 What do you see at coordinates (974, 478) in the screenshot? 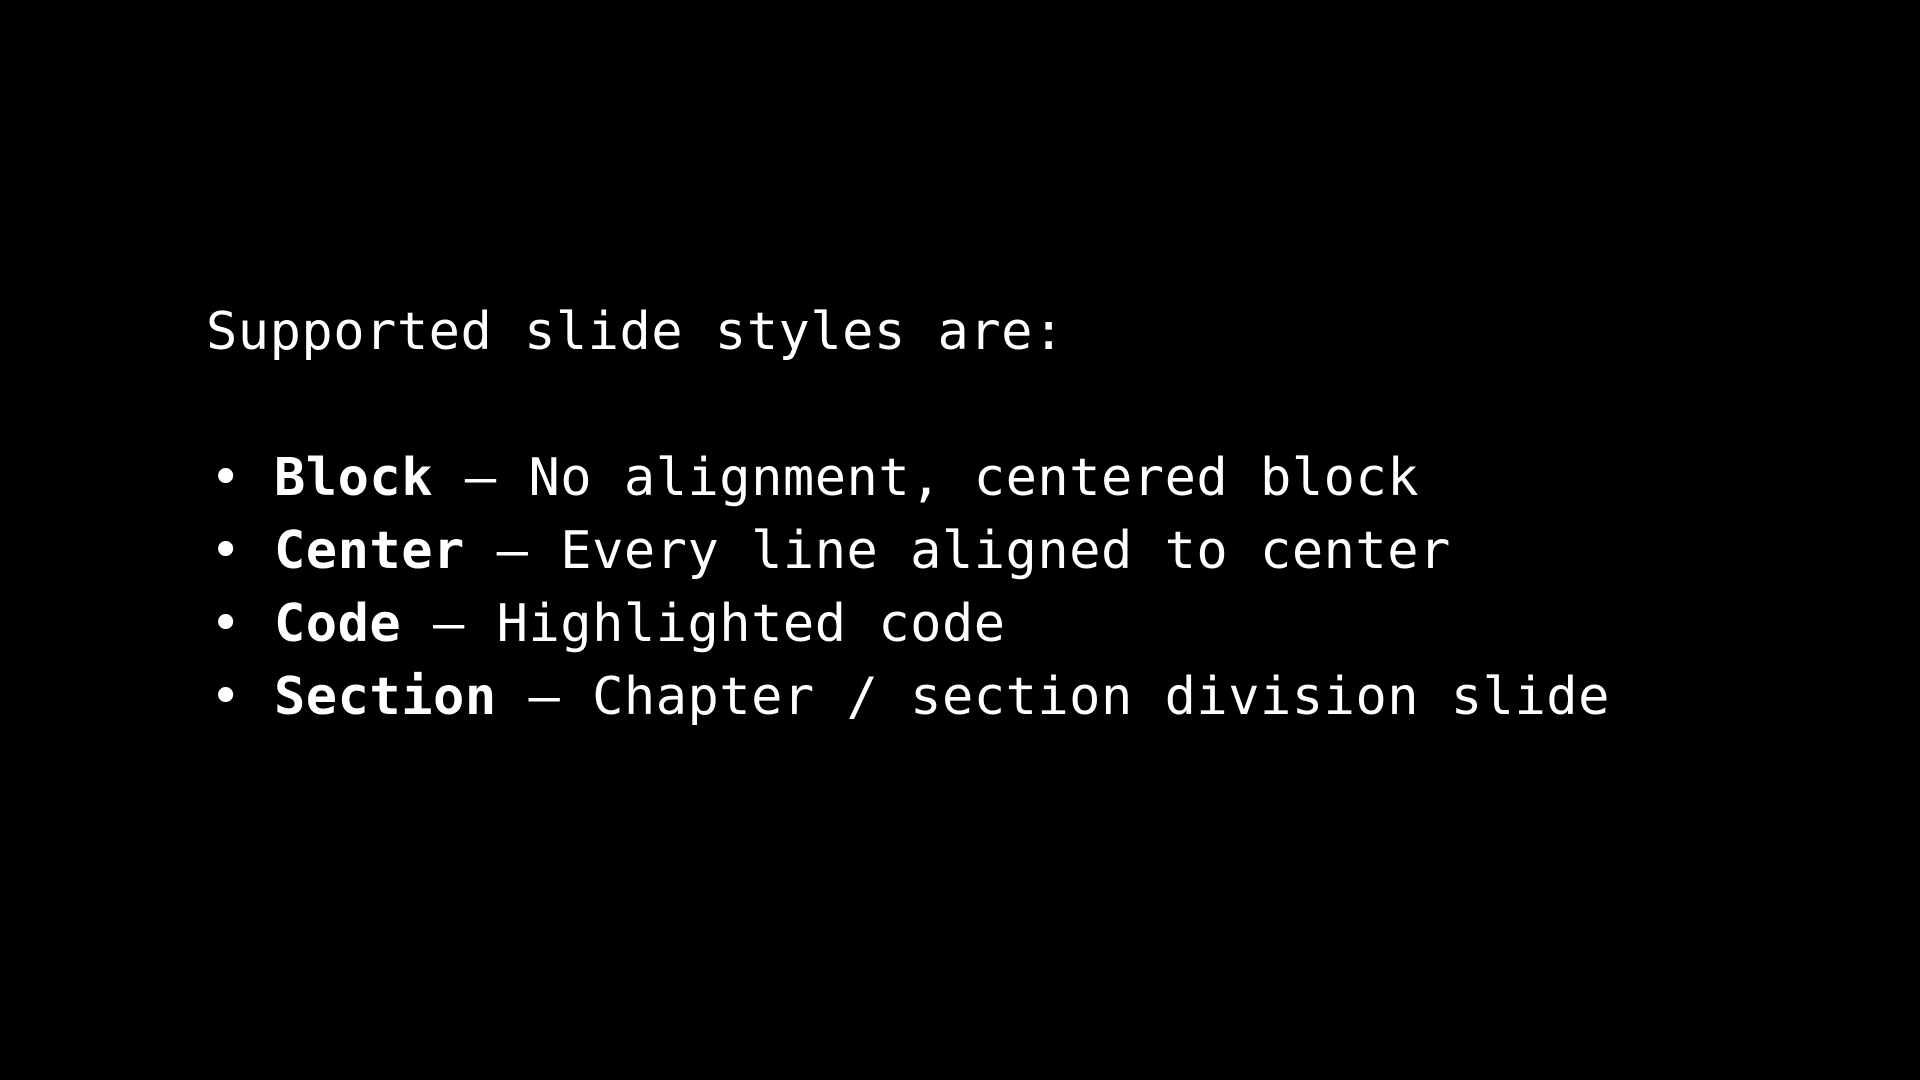
I see `style-description: No alignment, centered block` at bounding box center [974, 478].